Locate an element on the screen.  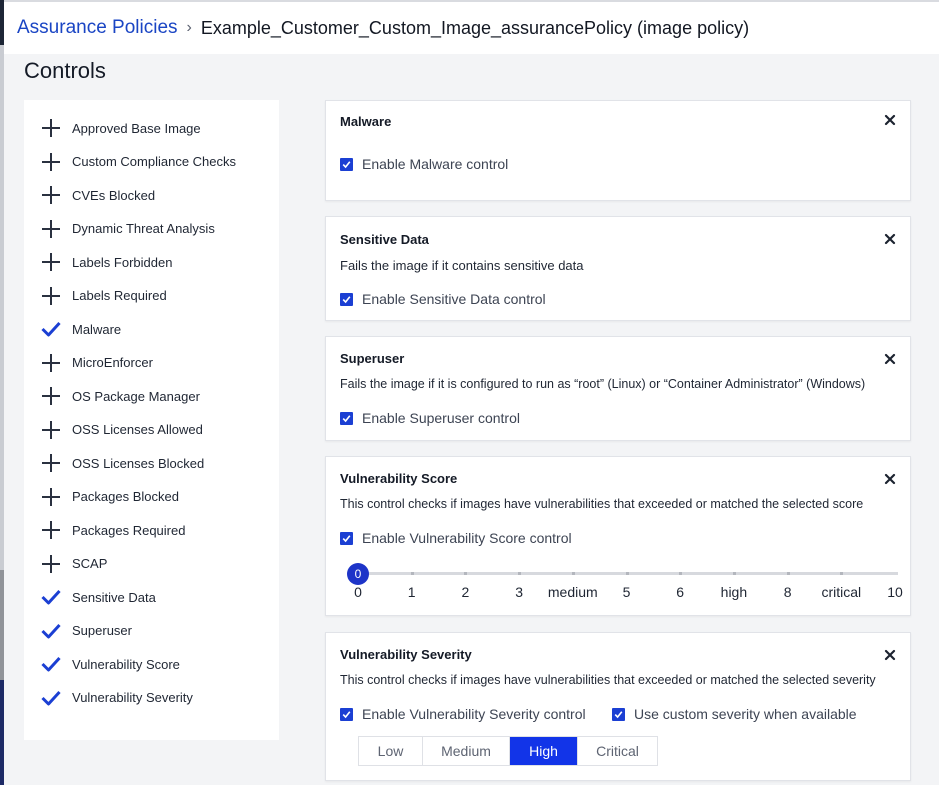
checkbox-label: Enable Vulnerability Score control is located at coordinates (467, 538).